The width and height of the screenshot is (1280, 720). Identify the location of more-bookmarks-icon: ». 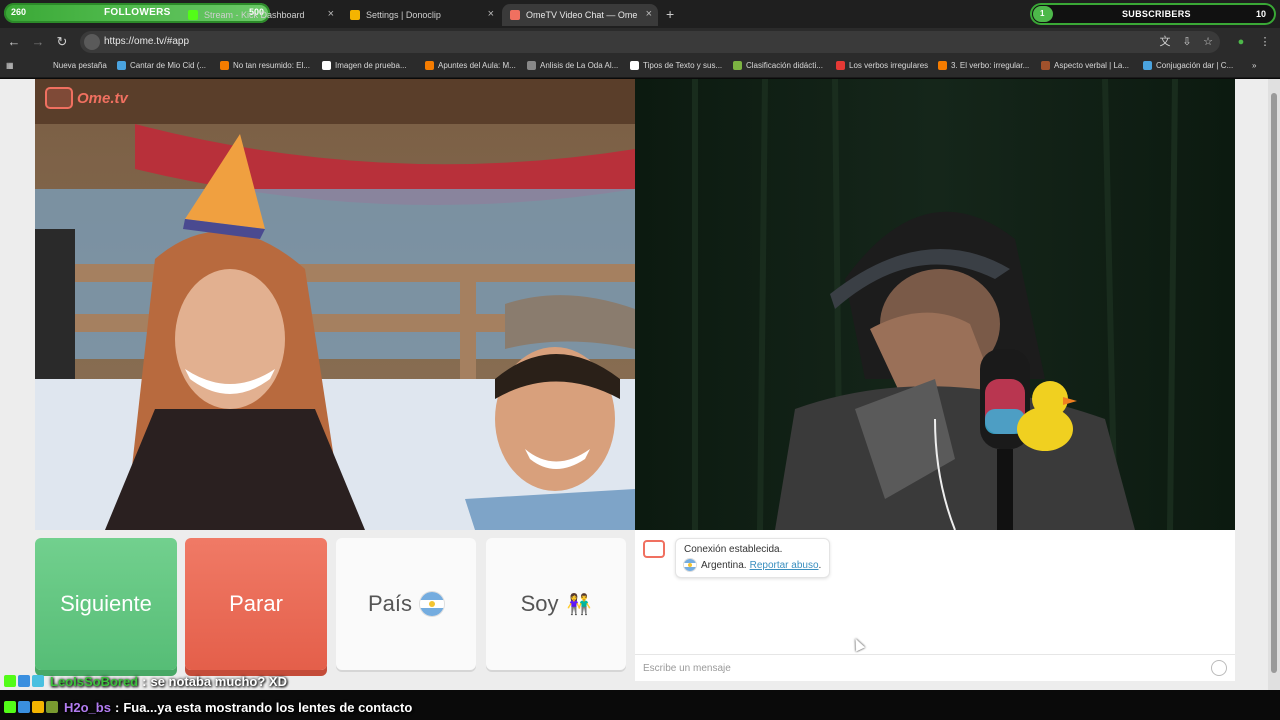
(1254, 65).